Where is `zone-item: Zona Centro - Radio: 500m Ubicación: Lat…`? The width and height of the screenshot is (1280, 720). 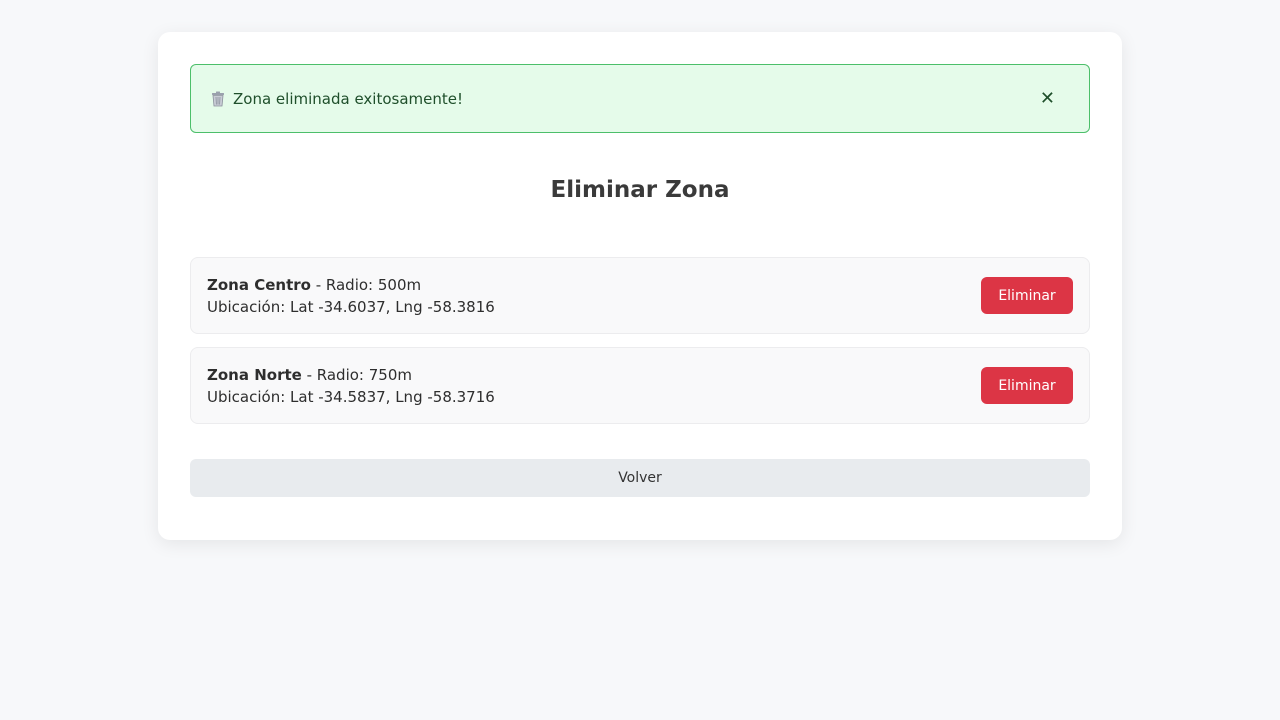 zone-item: Zona Centro - Radio: 500m Ubicación: Lat… is located at coordinates (640, 295).